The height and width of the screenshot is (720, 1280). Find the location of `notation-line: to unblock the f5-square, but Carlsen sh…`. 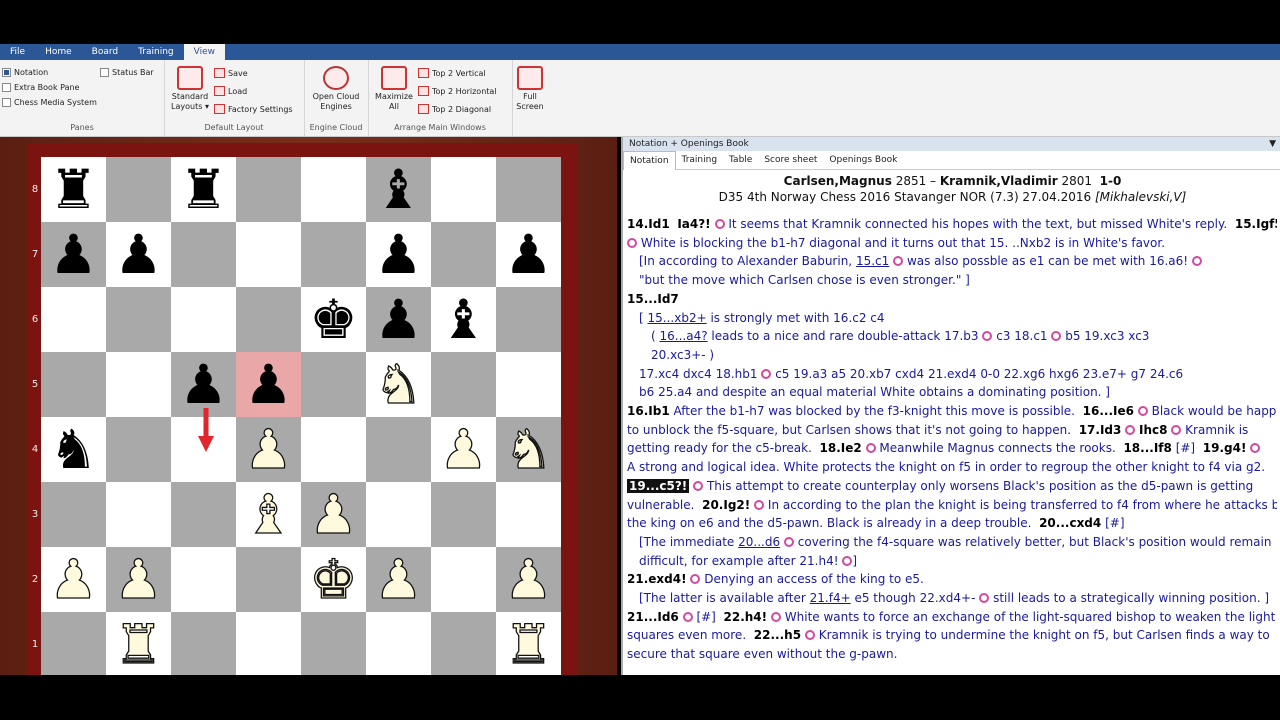

notation-line: to unblock the f5-square, but Carlsen sh… is located at coordinates (938, 429).